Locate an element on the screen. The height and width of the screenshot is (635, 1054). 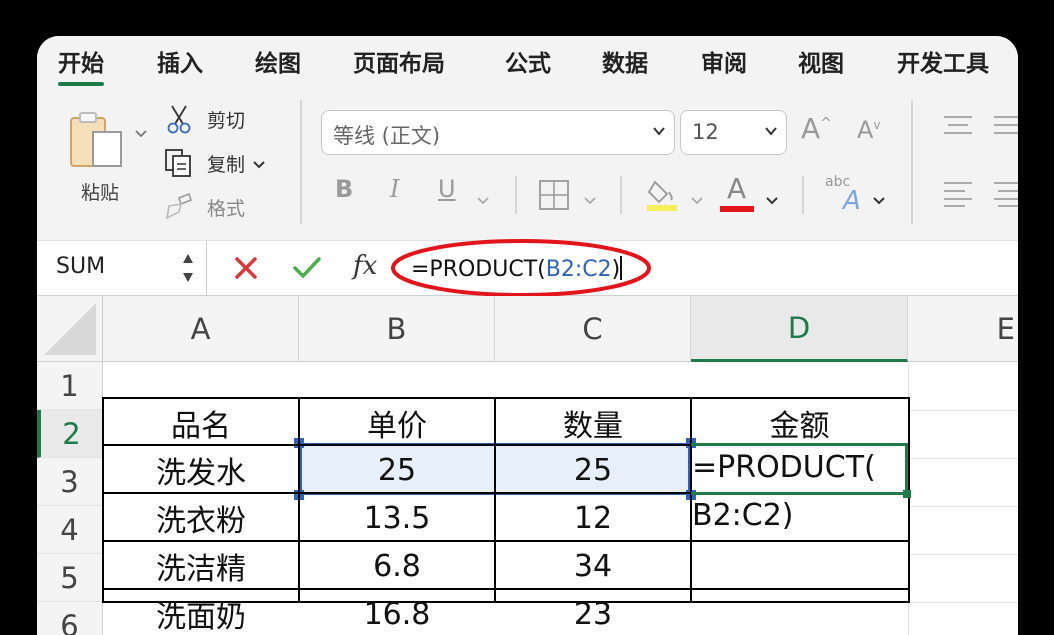
cut-label: 剪切 is located at coordinates (226, 120).